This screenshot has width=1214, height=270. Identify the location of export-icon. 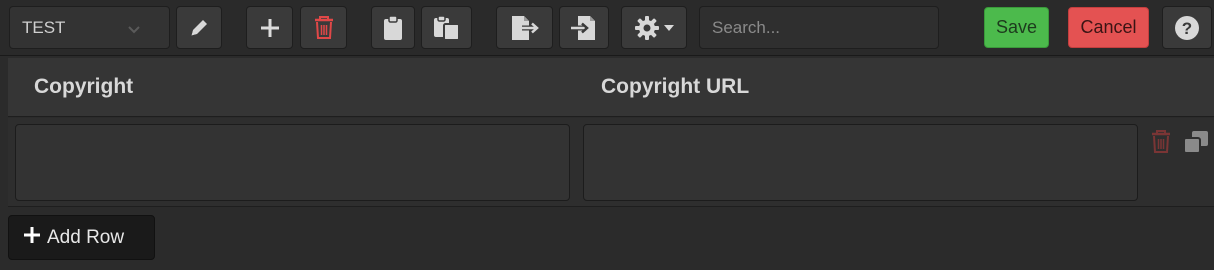
(525, 28).